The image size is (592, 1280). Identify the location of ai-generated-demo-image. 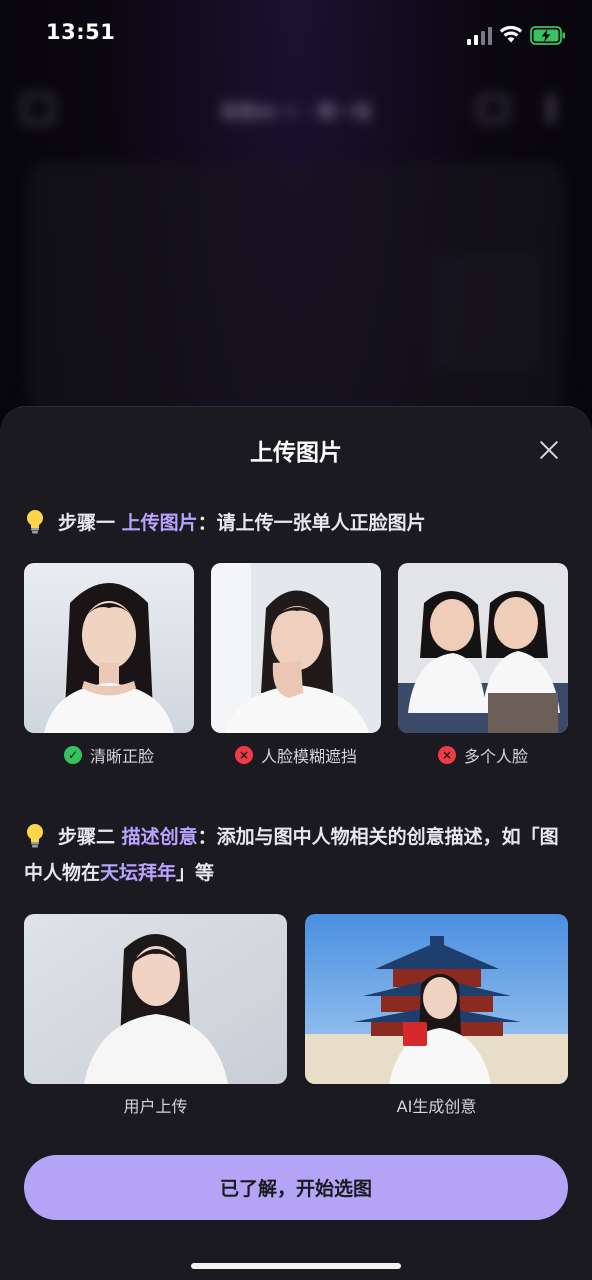
(436, 999).